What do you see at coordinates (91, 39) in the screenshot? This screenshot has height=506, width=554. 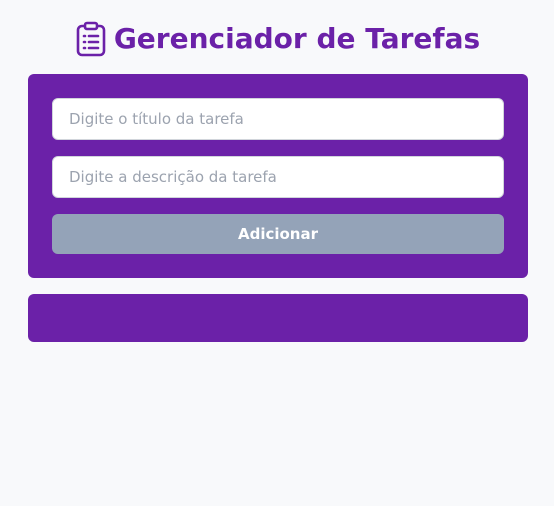 I see `clipboard-list-icon` at bounding box center [91, 39].